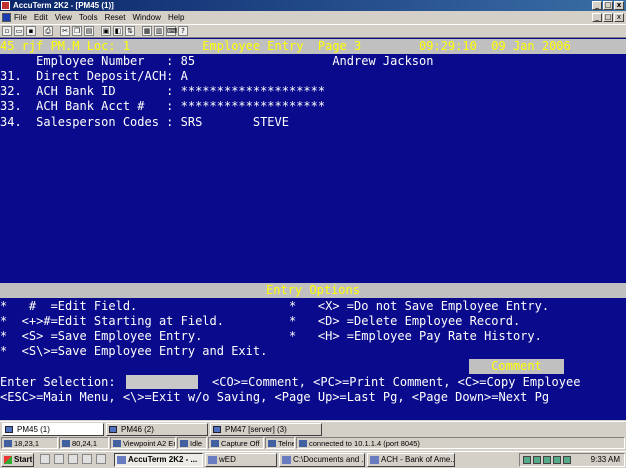 Image resolution: width=626 pixels, height=468 pixels. What do you see at coordinates (215, 443) in the screenshot?
I see `capture-status-icon` at bounding box center [215, 443].